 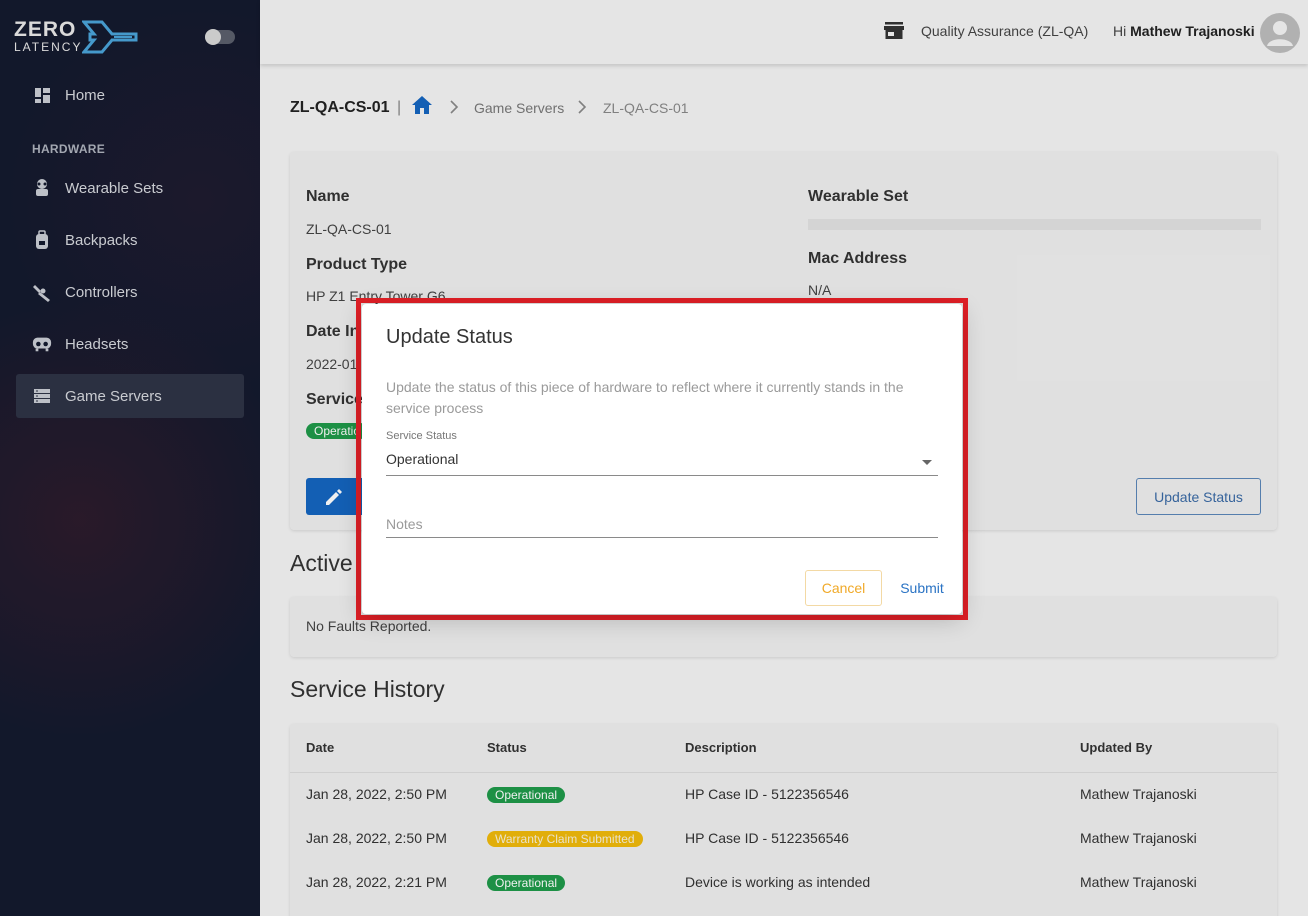 What do you see at coordinates (843, 588) in the screenshot?
I see `cancel-button: Cancel` at bounding box center [843, 588].